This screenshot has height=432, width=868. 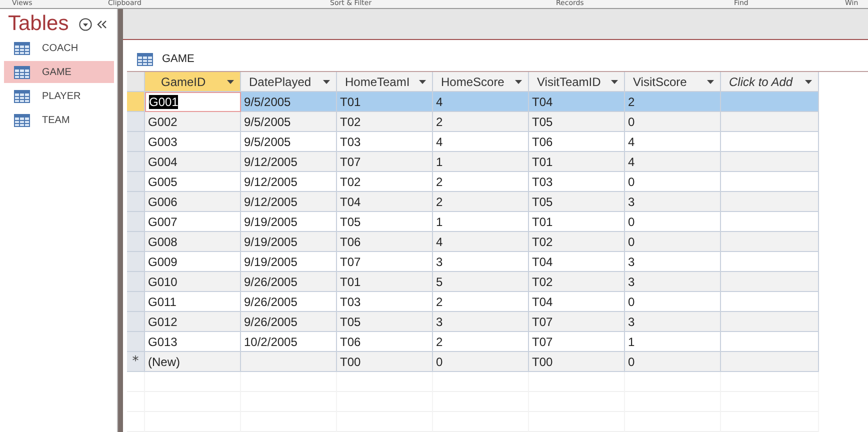 I want to click on table-cell: G010, so click(x=193, y=282).